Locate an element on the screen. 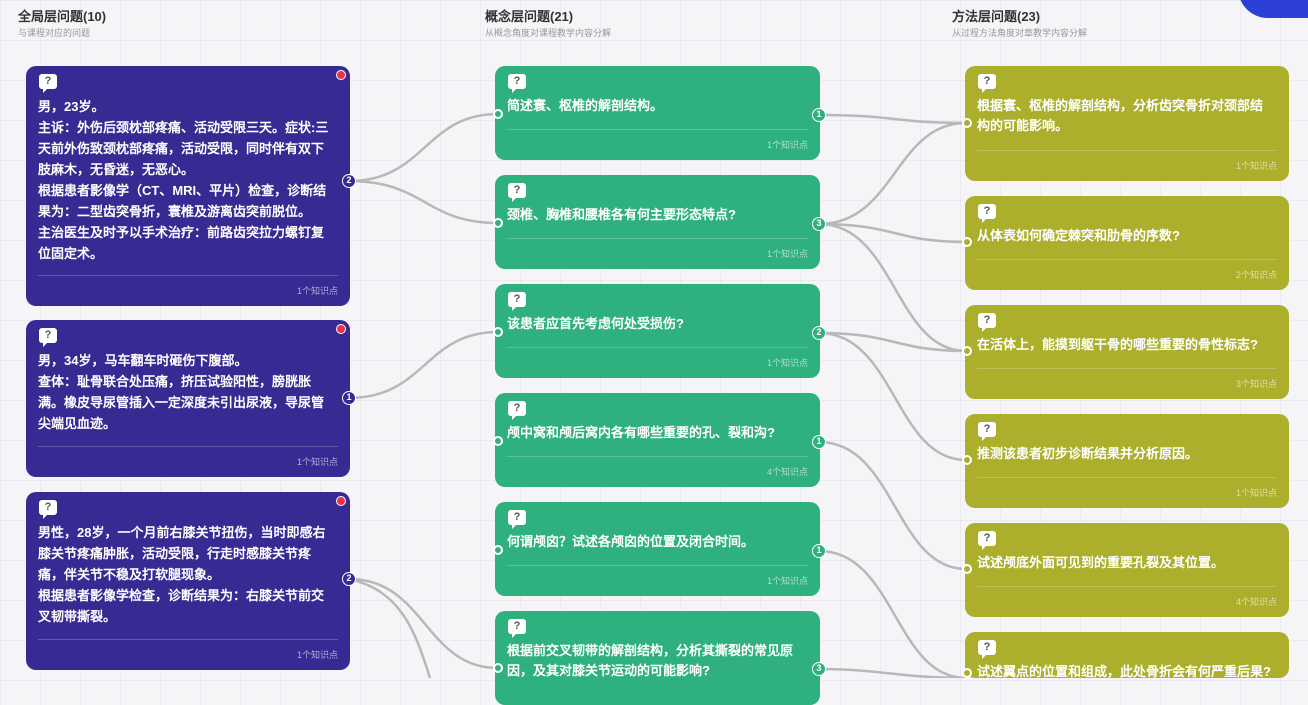 This screenshot has height=705, width=1308. method-question-card: ? 试述翼点的位置和组成，此处骨折会有何严重后果? is located at coordinates (1127, 655).